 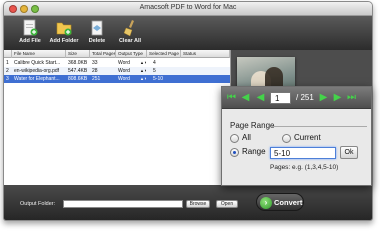 What do you see at coordinates (30, 41) in the screenshot?
I see `add-file-label: Add File` at bounding box center [30, 41].